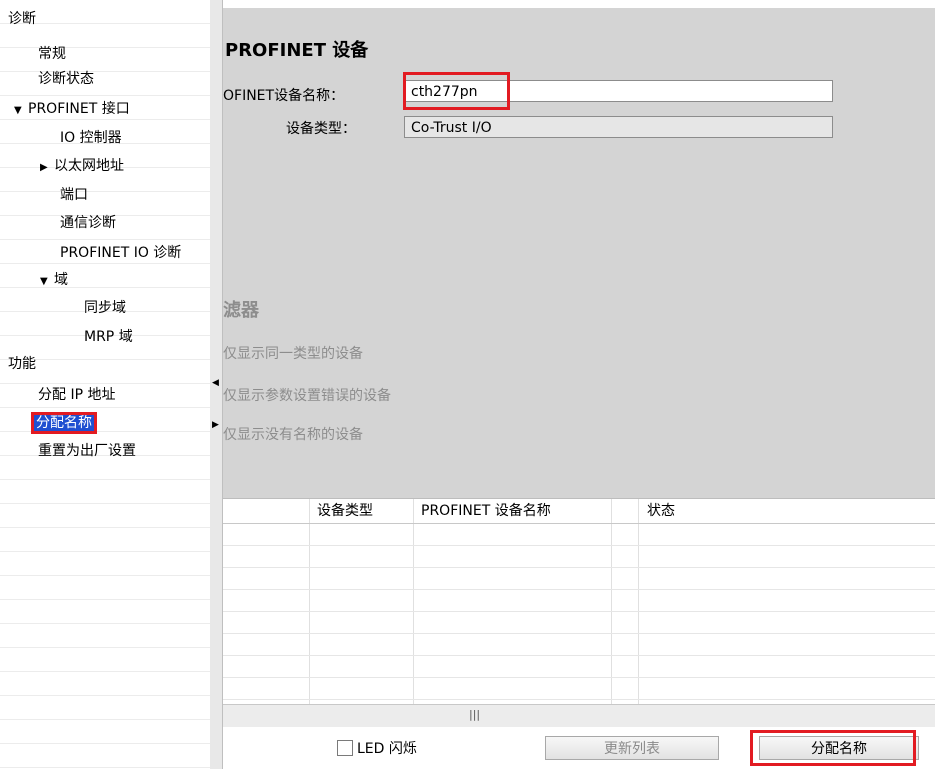 The height and width of the screenshot is (769, 935). What do you see at coordinates (297, 50) in the screenshot?
I see `page-title: PROFINET 设备` at bounding box center [297, 50].